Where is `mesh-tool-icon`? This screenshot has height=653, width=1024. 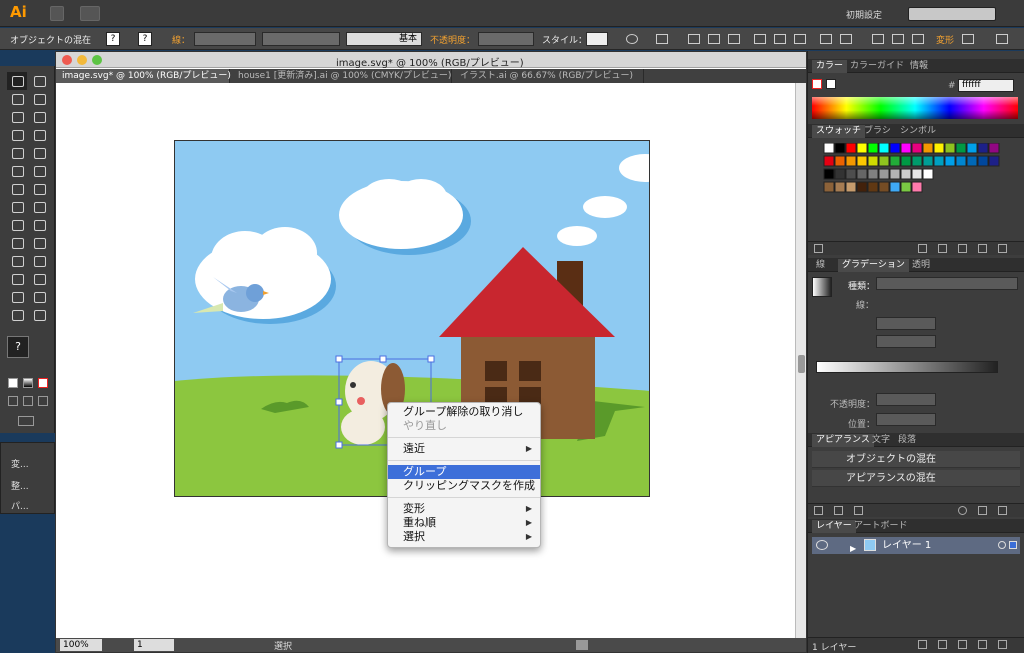 mesh-tool-icon is located at coordinates (17, 243).